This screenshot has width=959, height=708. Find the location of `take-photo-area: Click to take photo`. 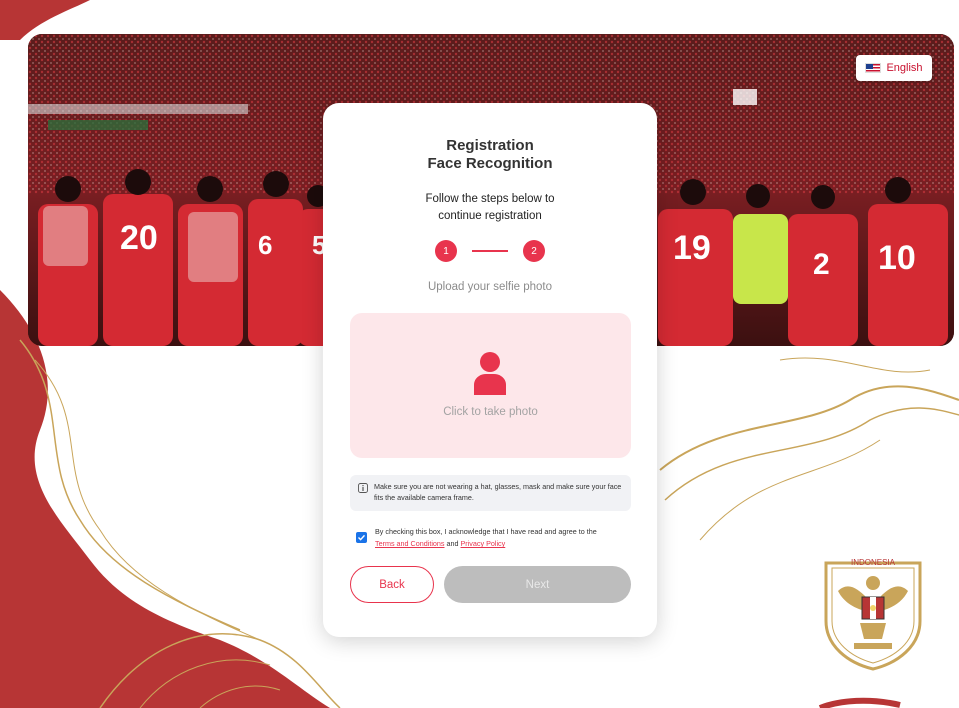

take-photo-area: Click to take photo is located at coordinates (490, 385).